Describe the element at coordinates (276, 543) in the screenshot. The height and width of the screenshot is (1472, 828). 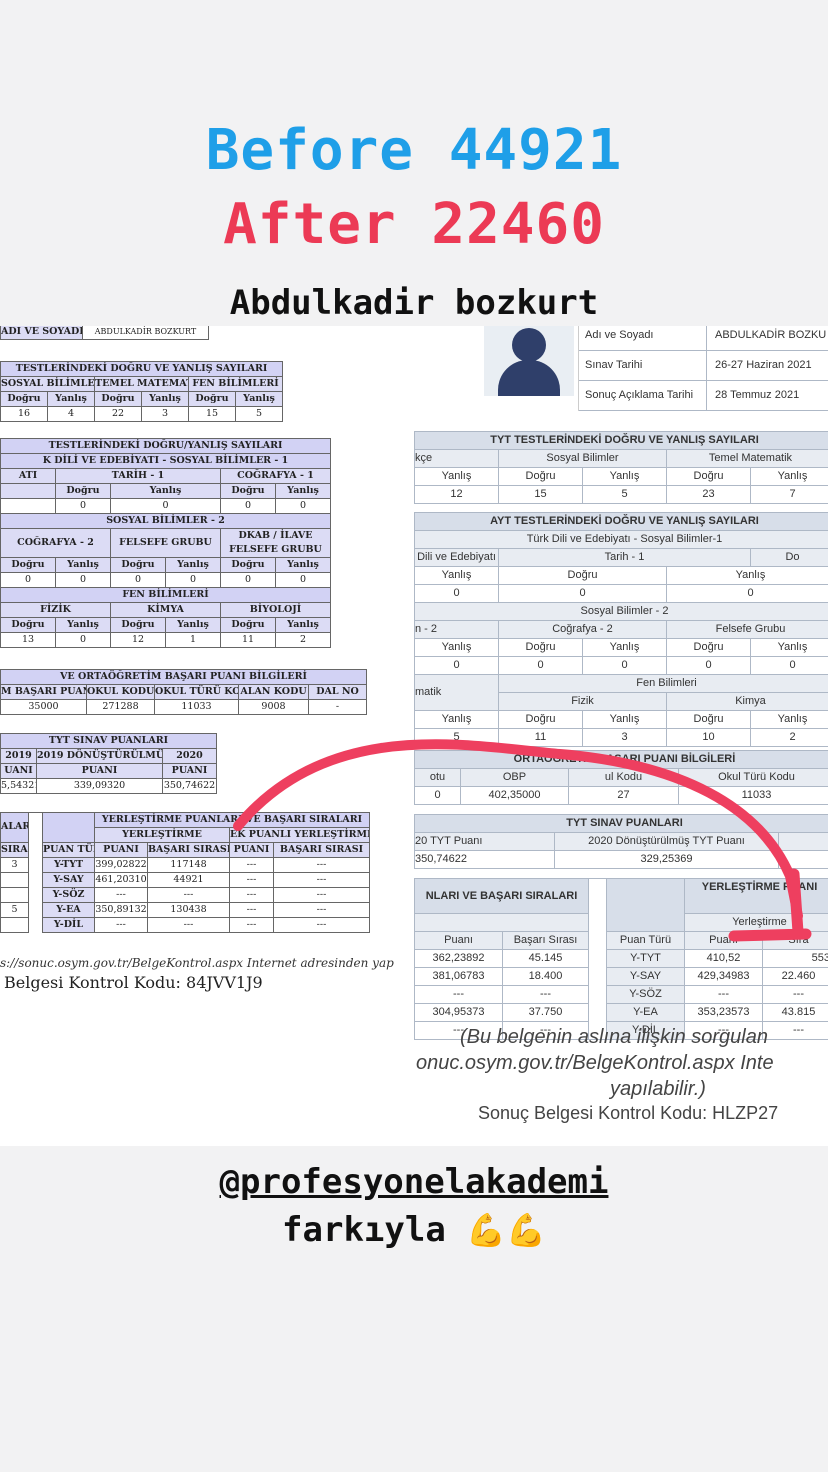
I see `group-header: DKAB / İLAVE FELSEFE GRUBU` at that location.